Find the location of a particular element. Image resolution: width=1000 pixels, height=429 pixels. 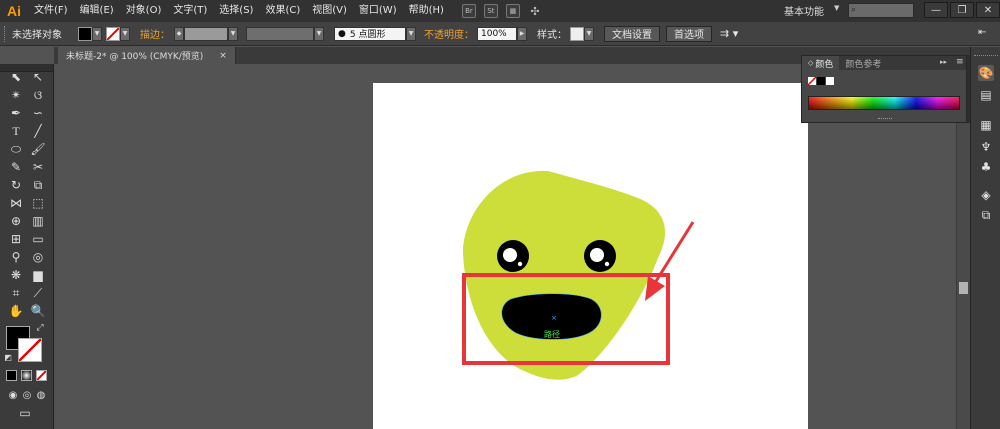

pencil-tool-icon: ✎ is located at coordinates (16, 167).